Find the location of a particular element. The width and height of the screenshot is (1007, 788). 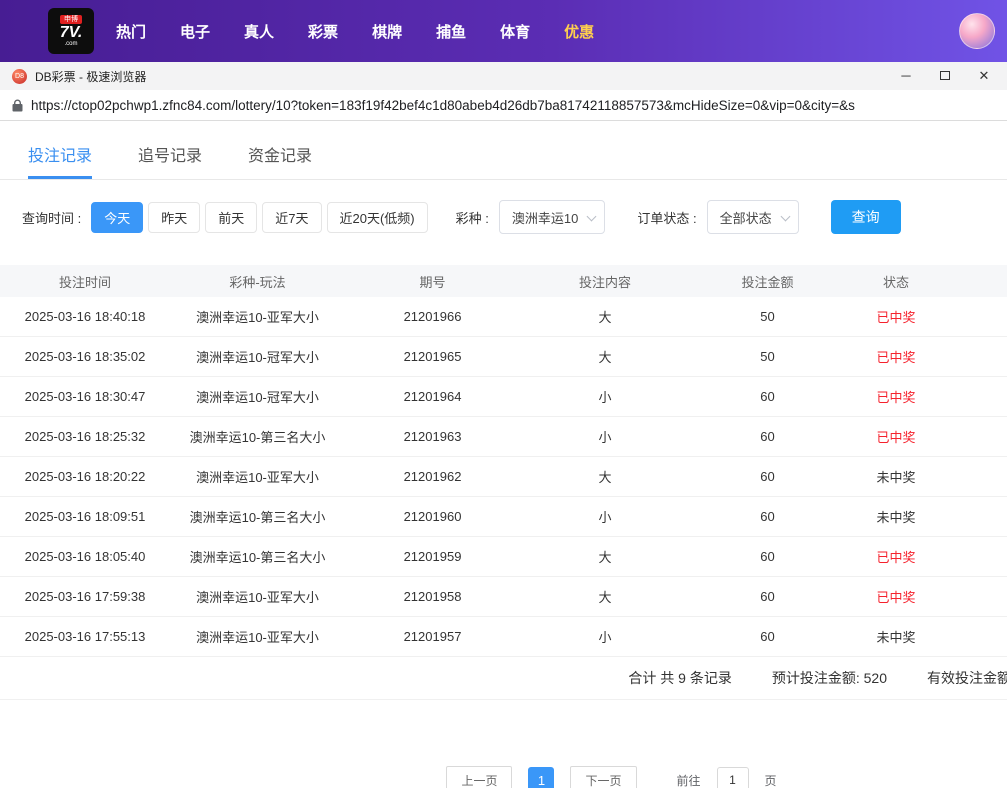

pagination: 上一页 1 下一页 前往 页 is located at coordinates (557, 777).